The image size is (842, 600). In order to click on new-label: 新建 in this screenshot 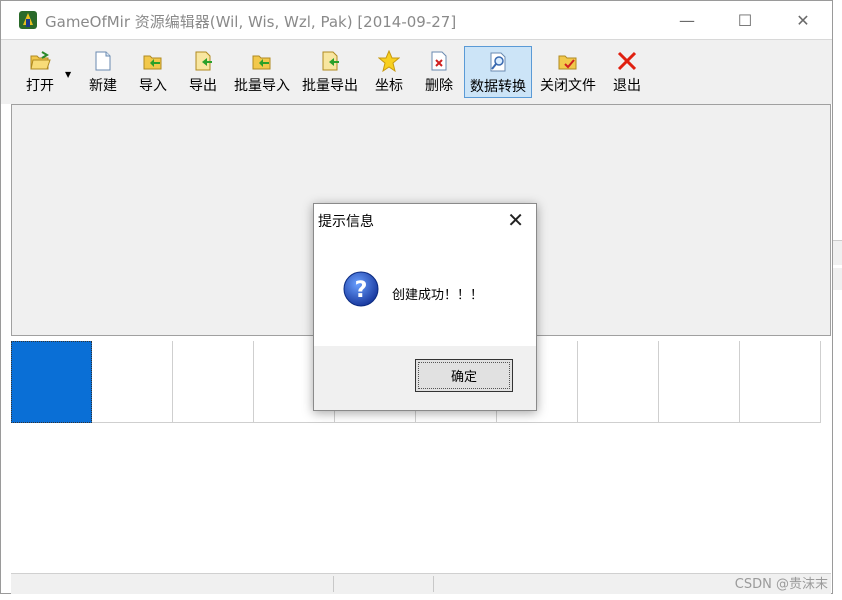, I will do `click(103, 86)`.